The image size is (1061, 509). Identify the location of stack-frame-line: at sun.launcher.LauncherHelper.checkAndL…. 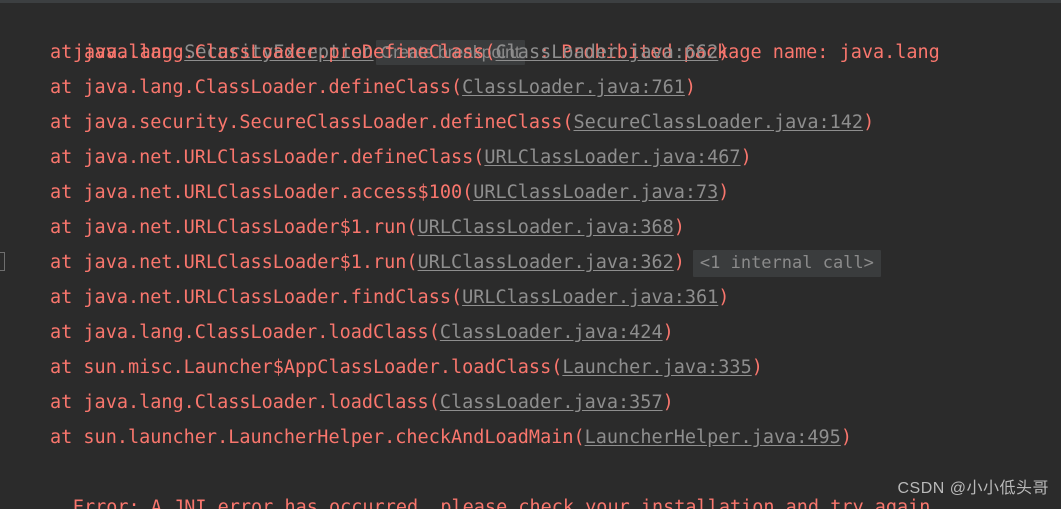
(530, 437).